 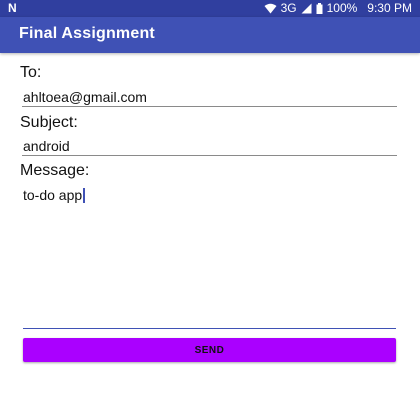 I want to click on n-notification-icon: N, so click(x=12, y=8).